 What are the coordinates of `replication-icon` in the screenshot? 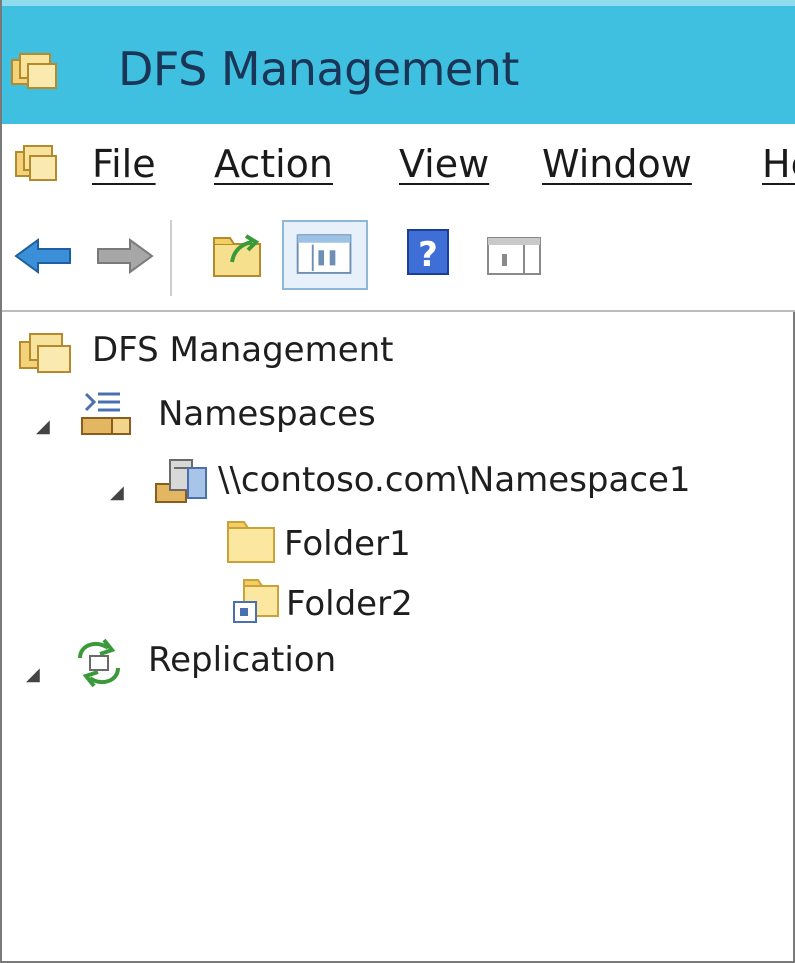 It's located at (99, 663).